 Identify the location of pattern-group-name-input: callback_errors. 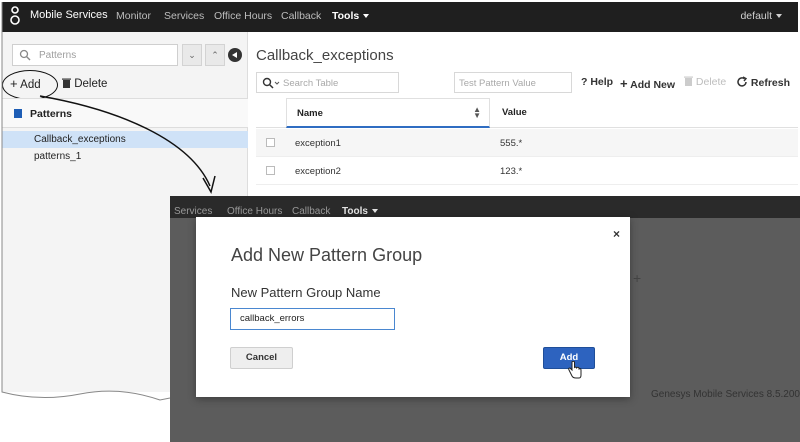
(312, 319).